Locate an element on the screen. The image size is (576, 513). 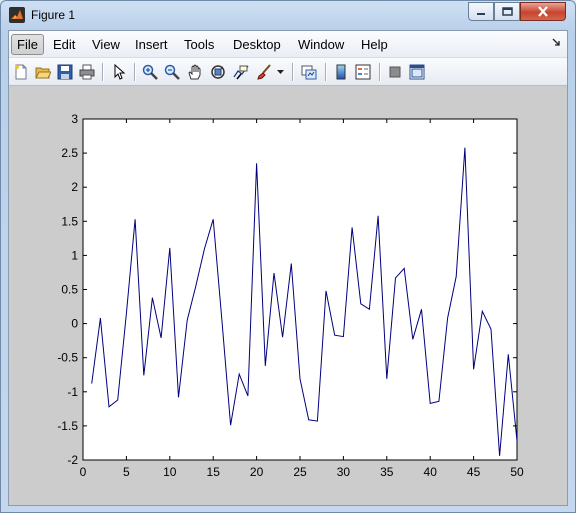
menu-view-label: View is located at coordinates (106, 44).